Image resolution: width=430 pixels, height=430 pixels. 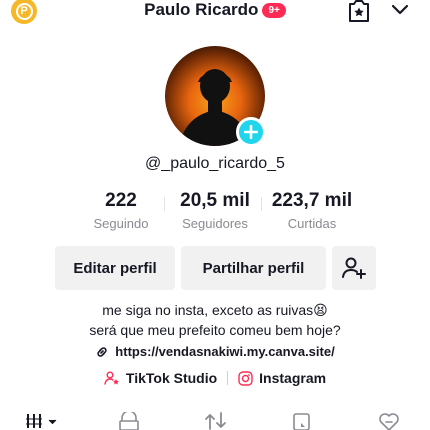 What do you see at coordinates (215, 200) in the screenshot?
I see `followers-count: 20,5 mil` at bounding box center [215, 200].